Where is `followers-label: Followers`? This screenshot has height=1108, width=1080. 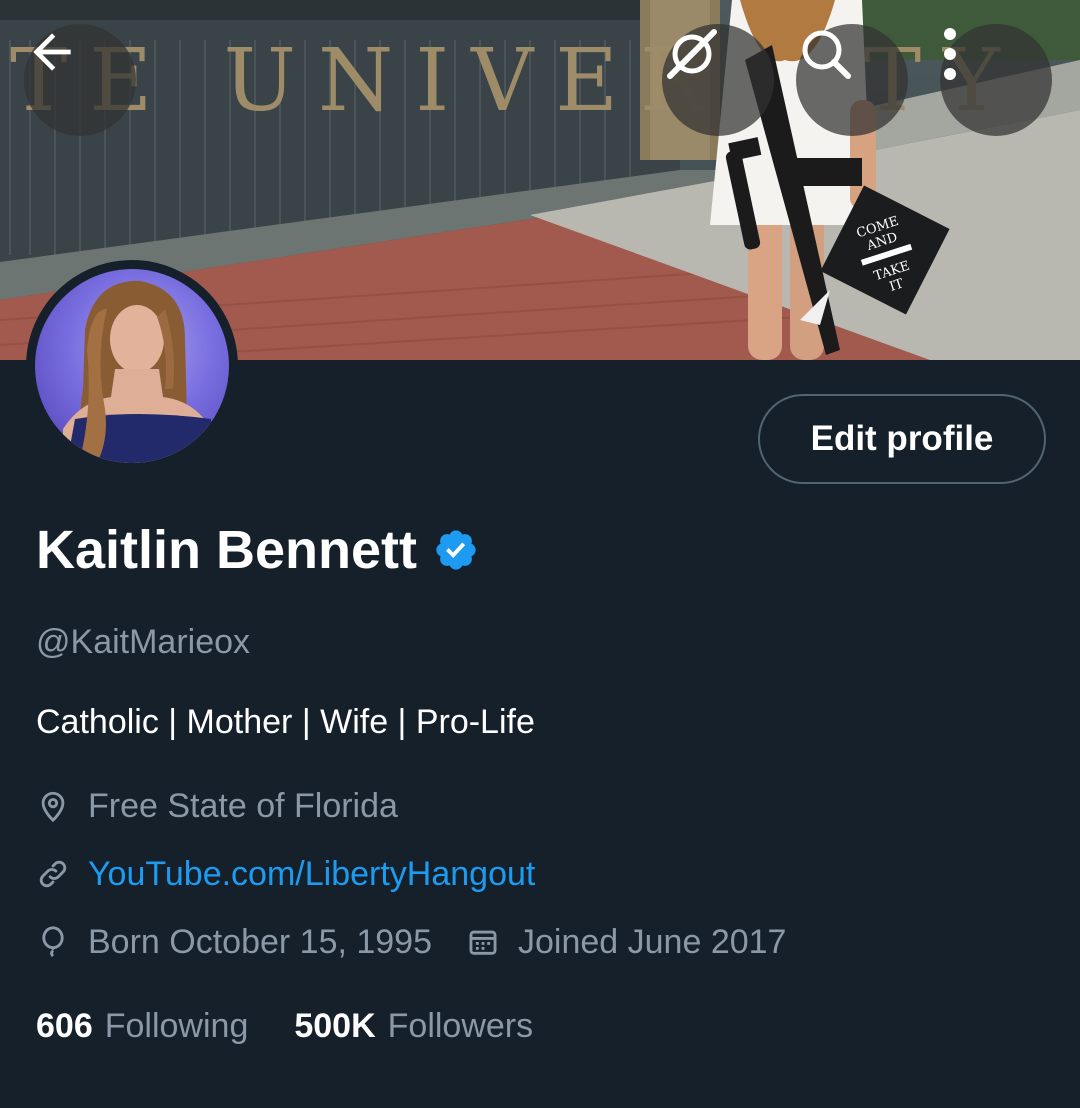 followers-label: Followers is located at coordinates (460, 1026).